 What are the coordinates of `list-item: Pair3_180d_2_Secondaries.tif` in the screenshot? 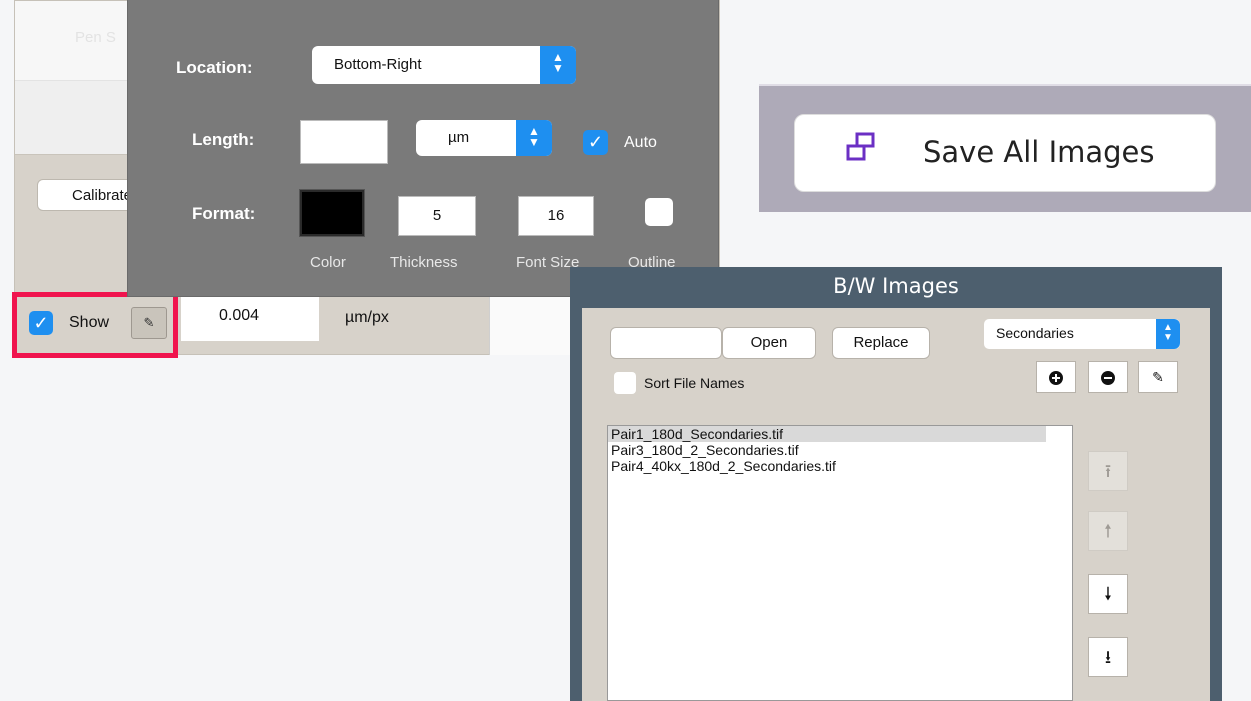 It's located at (840, 450).